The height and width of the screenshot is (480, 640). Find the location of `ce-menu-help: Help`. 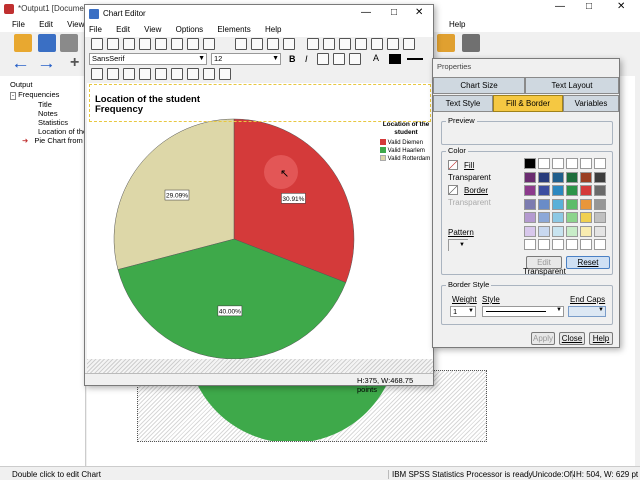

ce-menu-help: Help is located at coordinates (273, 29).